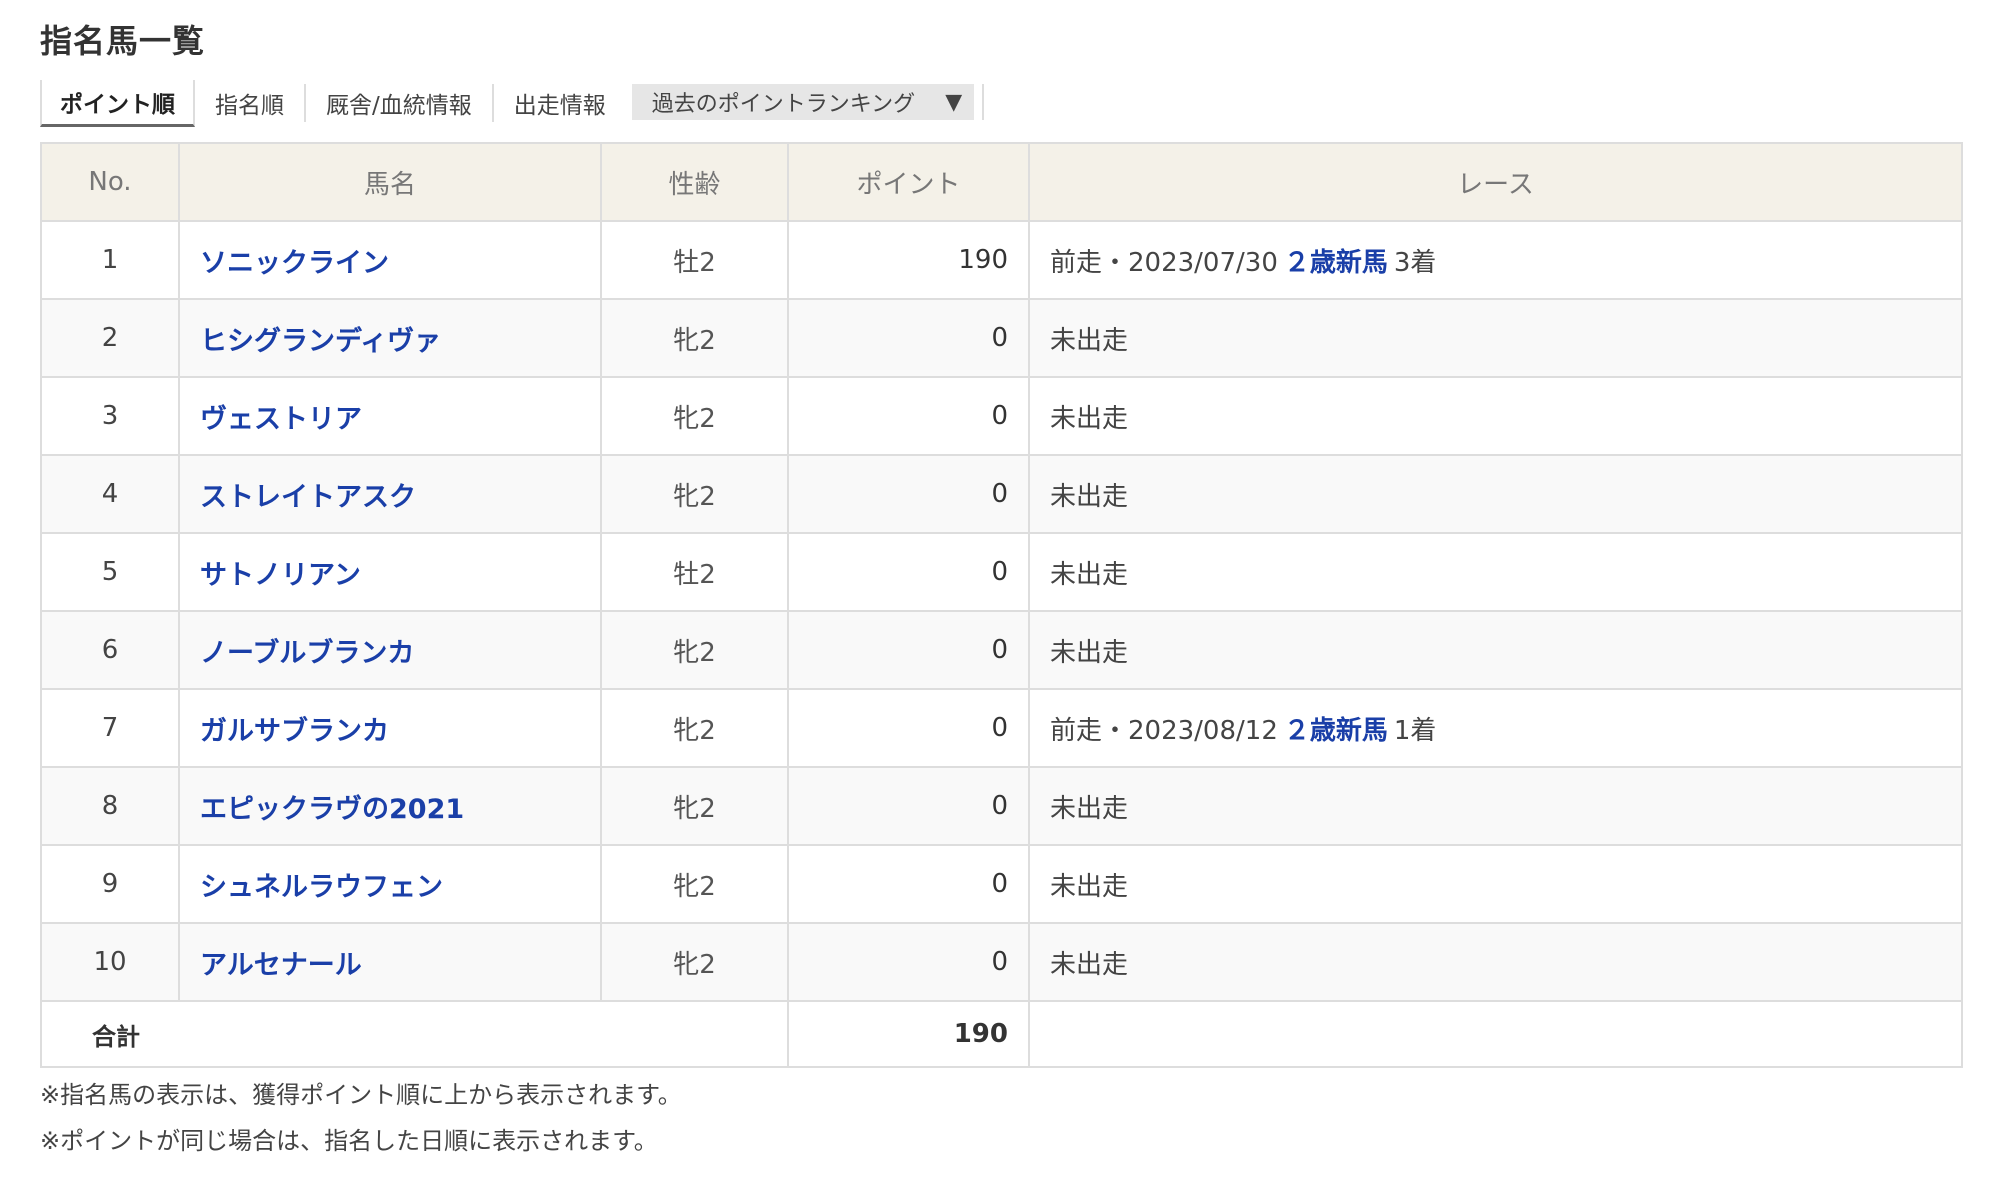  What do you see at coordinates (110, 182) in the screenshot?
I see `header-no: No.` at bounding box center [110, 182].